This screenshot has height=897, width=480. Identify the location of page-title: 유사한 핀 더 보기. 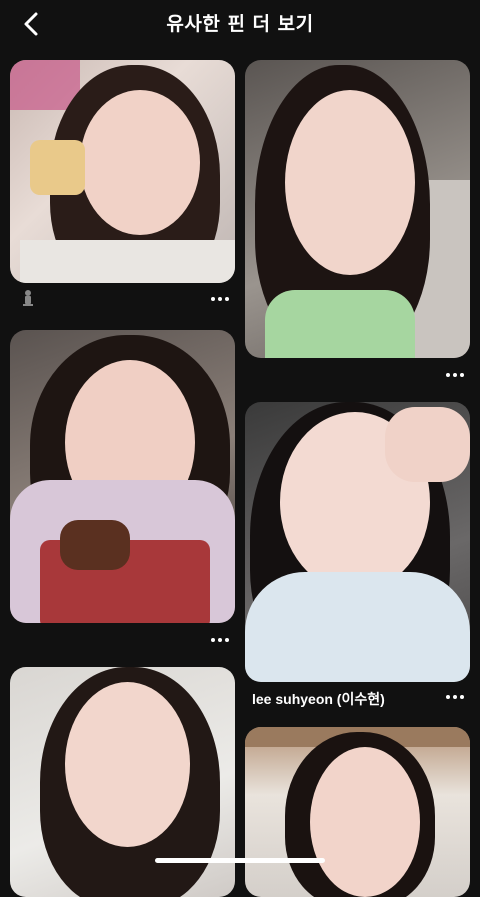
(240, 24).